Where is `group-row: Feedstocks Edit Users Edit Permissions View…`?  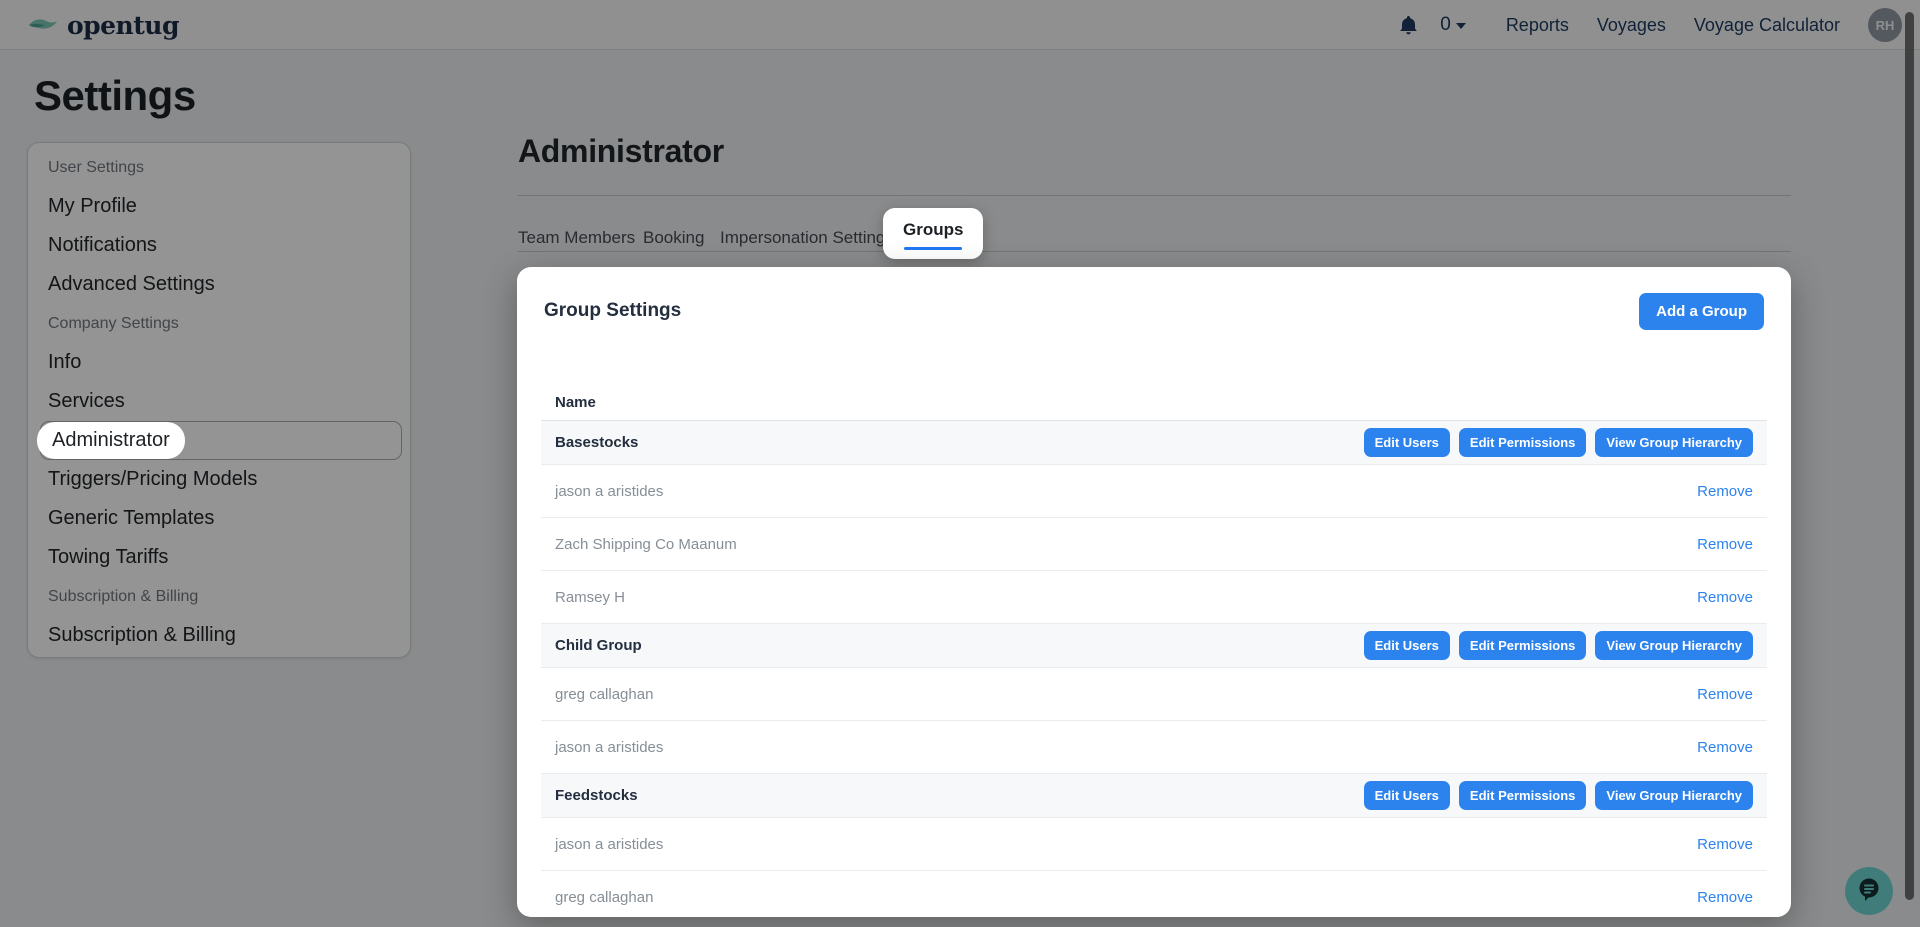 group-row: Feedstocks Edit Users Edit Permissions View… is located at coordinates (1154, 796).